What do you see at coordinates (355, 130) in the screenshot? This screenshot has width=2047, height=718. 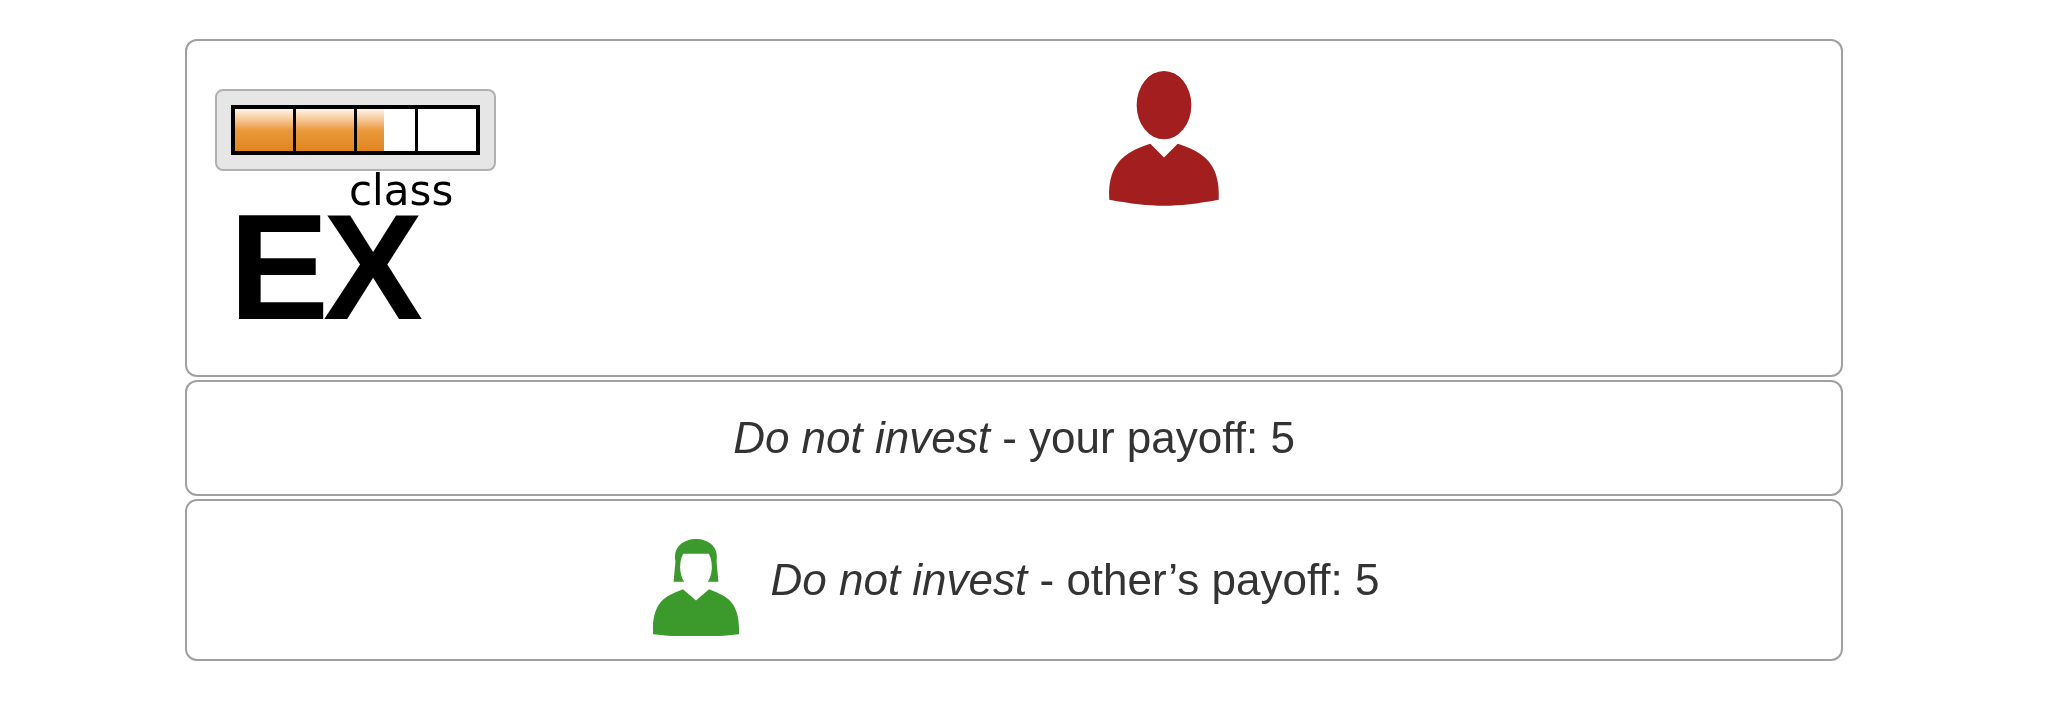 I see `progress-logo-icon` at bounding box center [355, 130].